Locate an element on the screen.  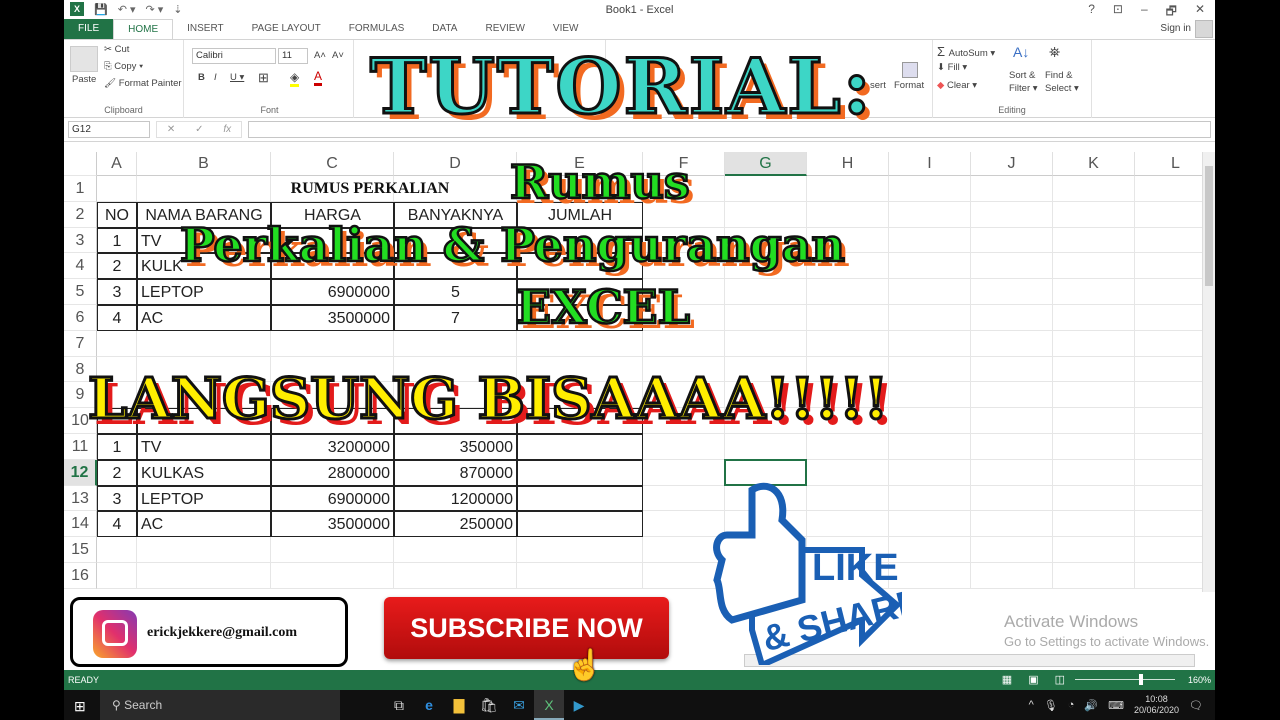
font-color-icon: A is located at coordinates (318, 77).